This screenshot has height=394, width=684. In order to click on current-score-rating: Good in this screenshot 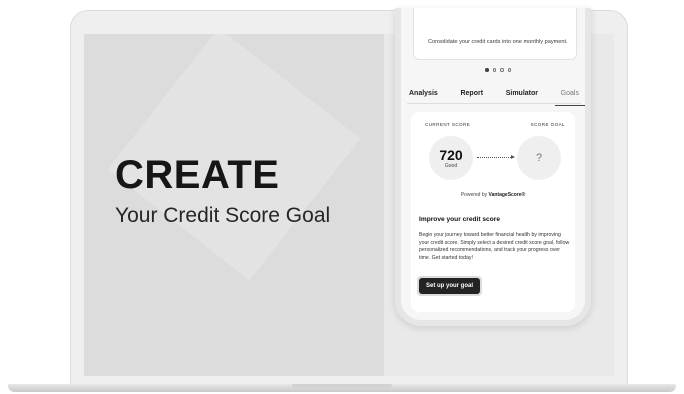, I will do `click(451, 165)`.